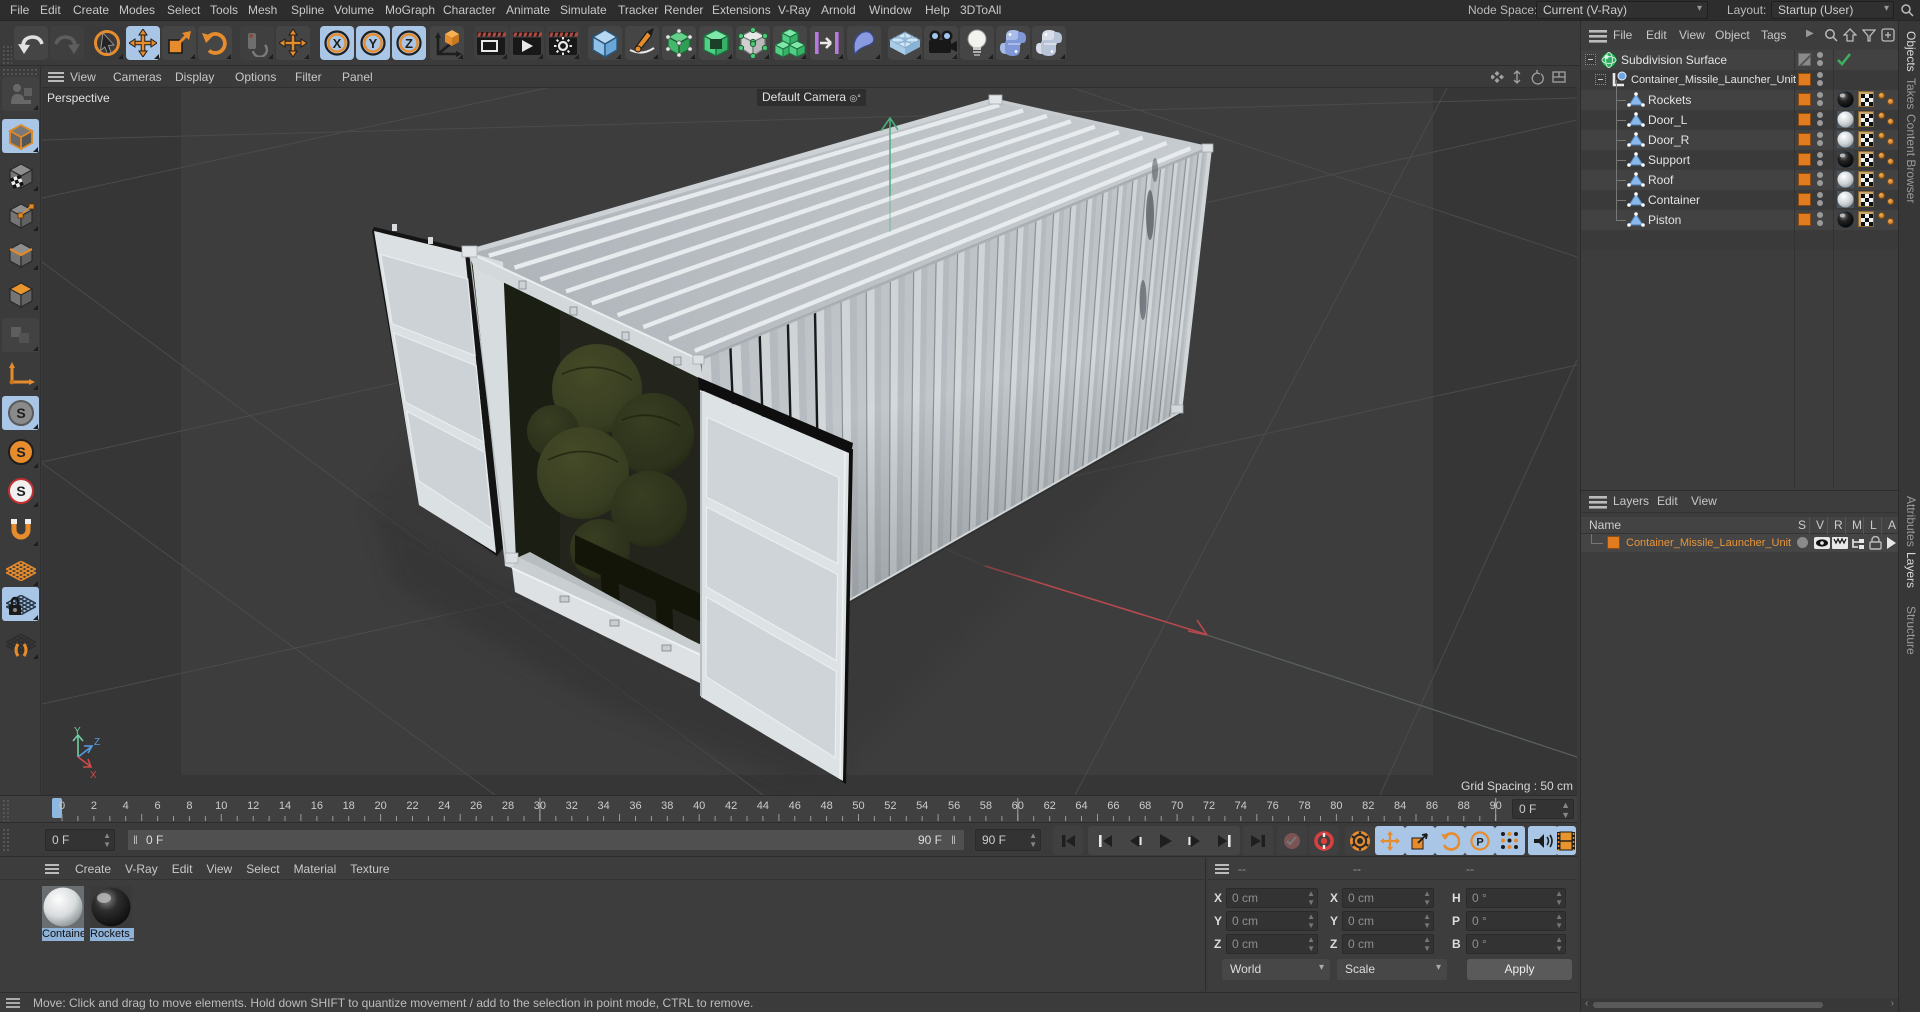 This screenshot has width=1920, height=1012. Describe the element at coordinates (1177, 806) in the screenshot. I see `svg-text: 70` at that location.